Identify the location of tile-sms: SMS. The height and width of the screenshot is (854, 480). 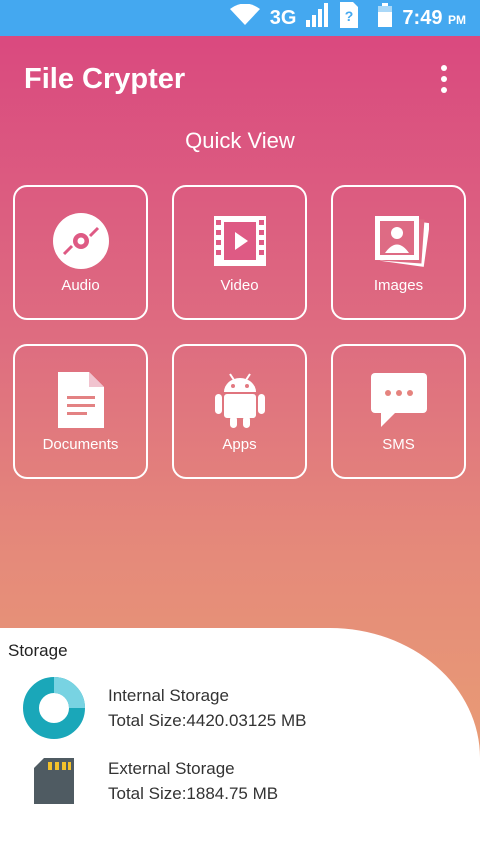
(398, 411).